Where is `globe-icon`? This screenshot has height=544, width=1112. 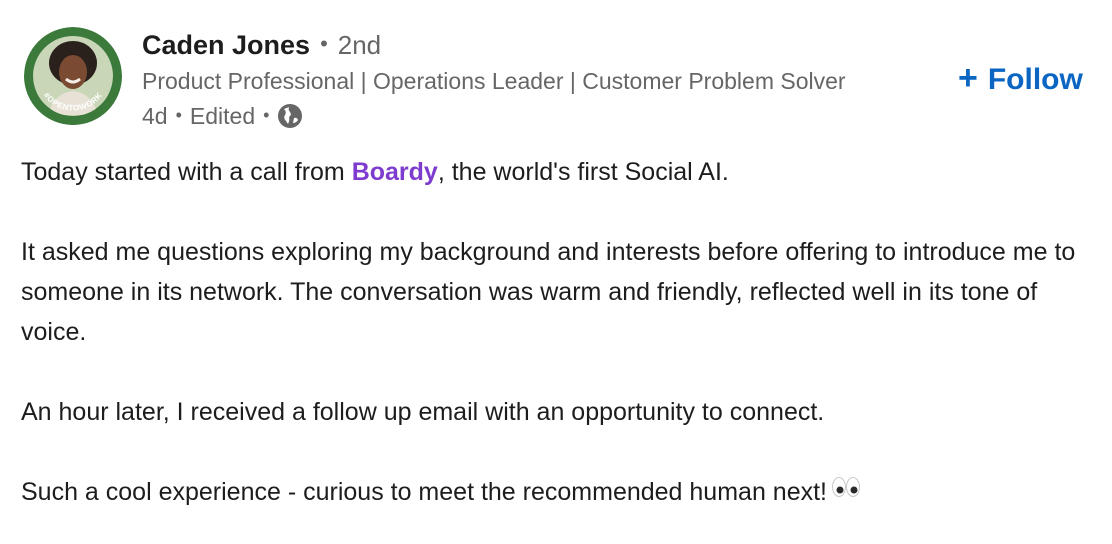 globe-icon is located at coordinates (290, 116).